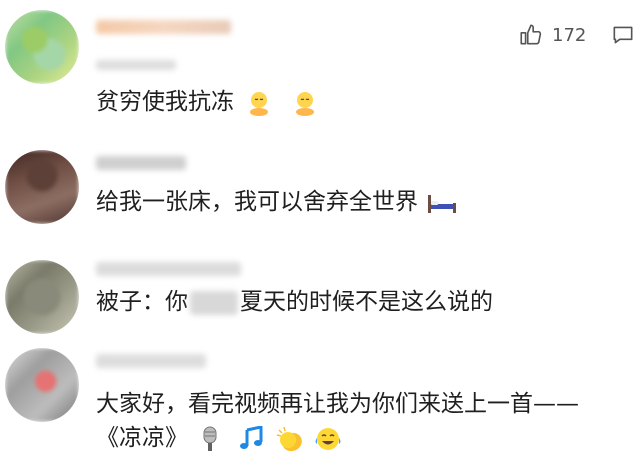 This screenshot has width=639, height=458. I want to click on comment-text-content: 夏天的时候不是这么说的, so click(366, 302).